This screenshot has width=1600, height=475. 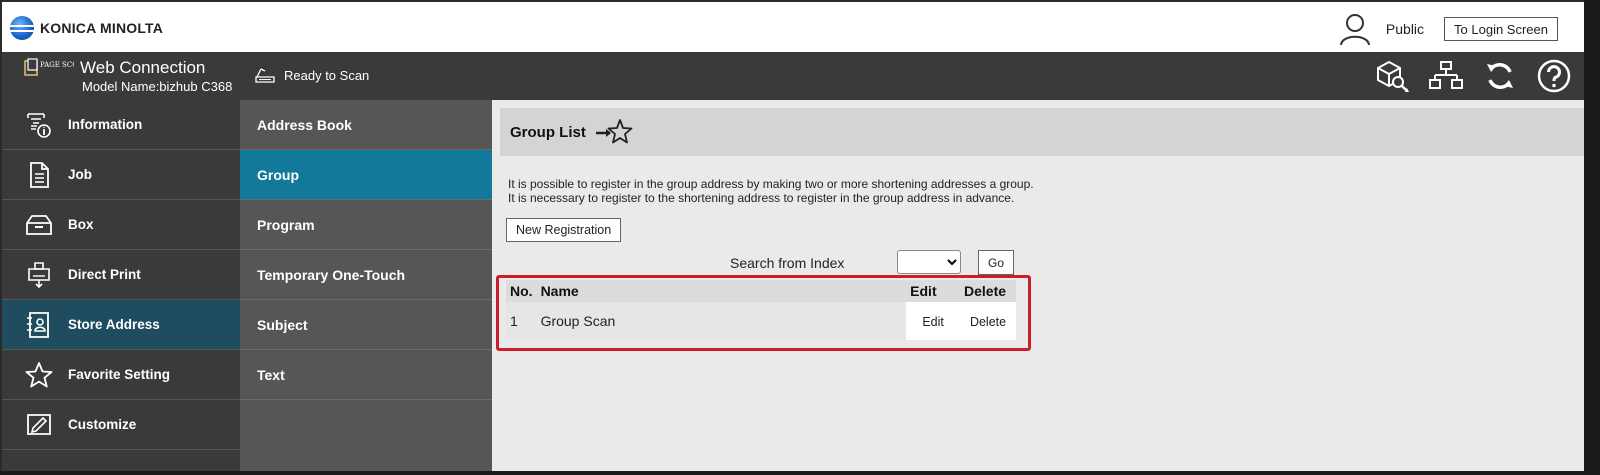 I want to click on sidebar-item-customize: Customize, so click(x=121, y=425).